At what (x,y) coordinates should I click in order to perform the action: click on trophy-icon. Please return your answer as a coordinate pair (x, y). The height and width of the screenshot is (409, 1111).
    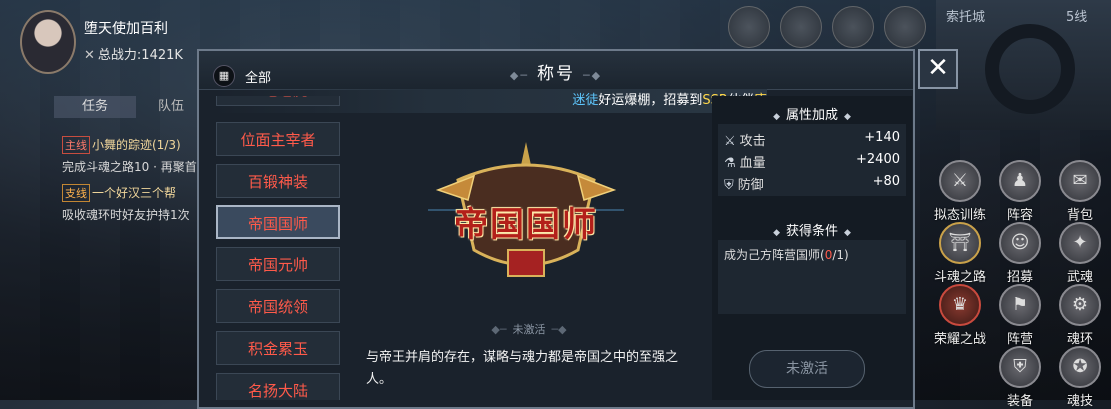
    Looking at the image, I should click on (801, 27).